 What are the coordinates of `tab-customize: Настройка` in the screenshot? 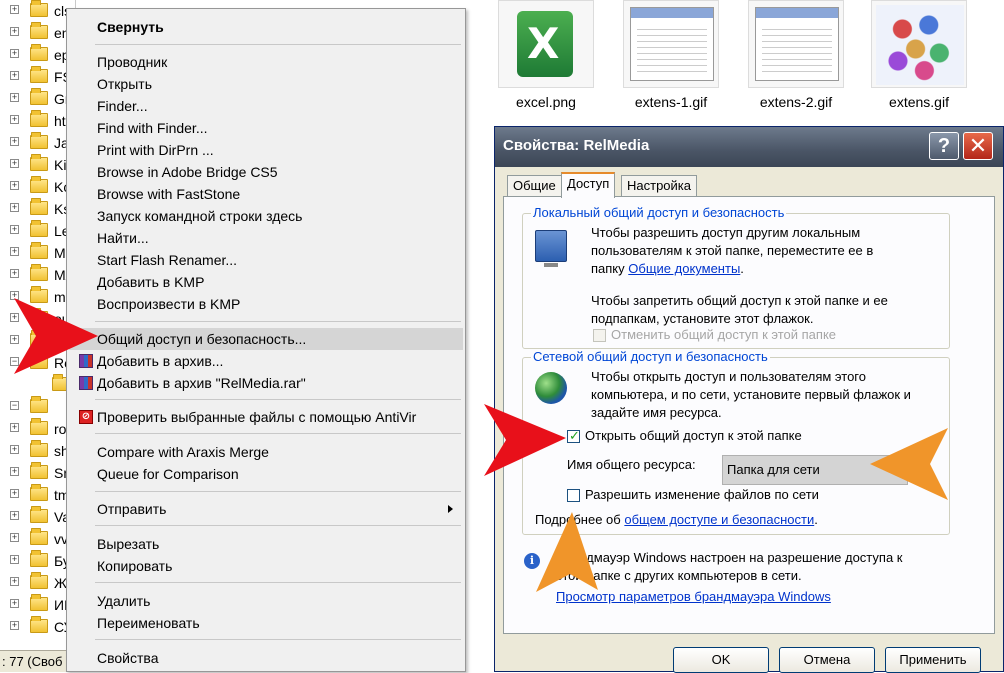 It's located at (659, 186).